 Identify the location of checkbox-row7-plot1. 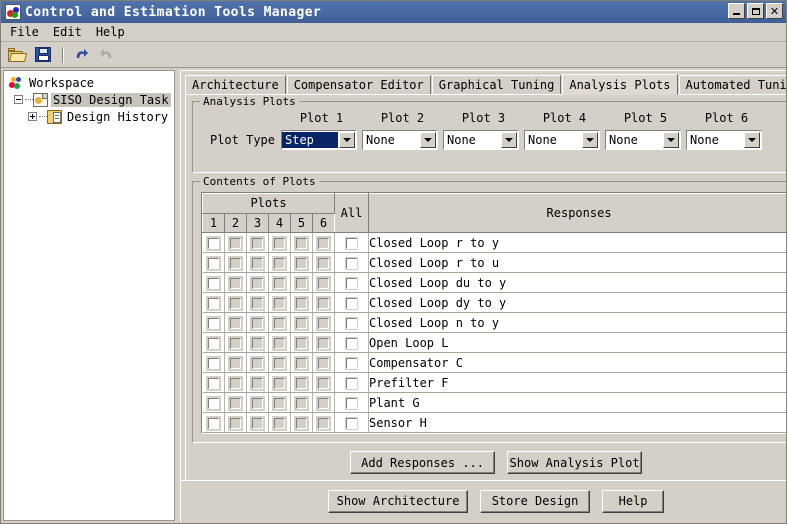
(213, 363).